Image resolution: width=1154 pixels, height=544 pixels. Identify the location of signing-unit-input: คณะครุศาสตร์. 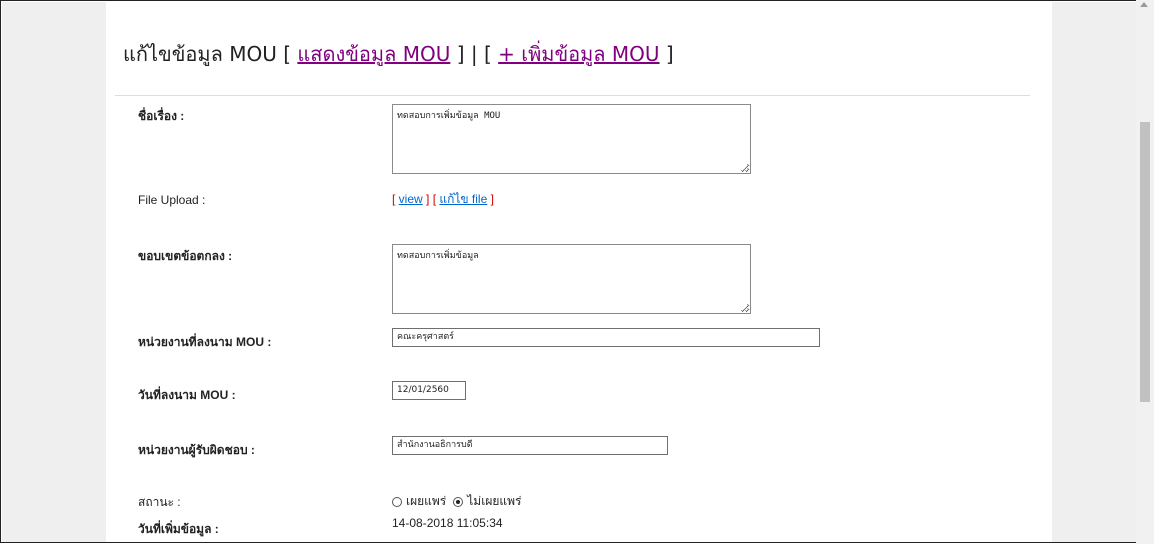
(606, 337).